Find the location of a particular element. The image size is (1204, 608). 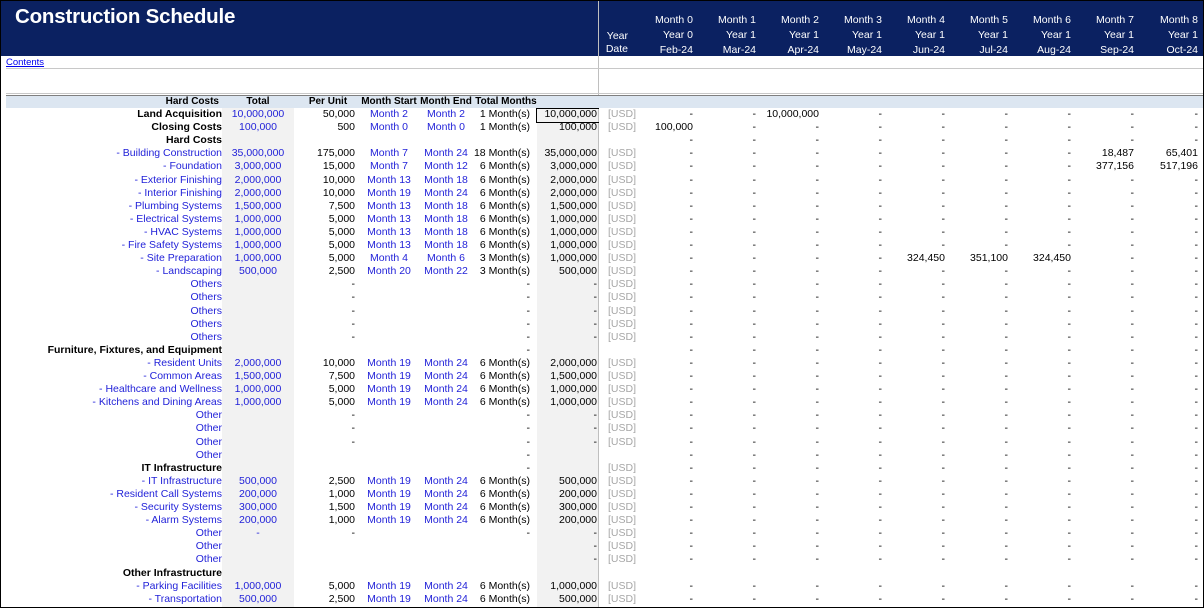

row-label: - HVAC Systems is located at coordinates (111, 232).